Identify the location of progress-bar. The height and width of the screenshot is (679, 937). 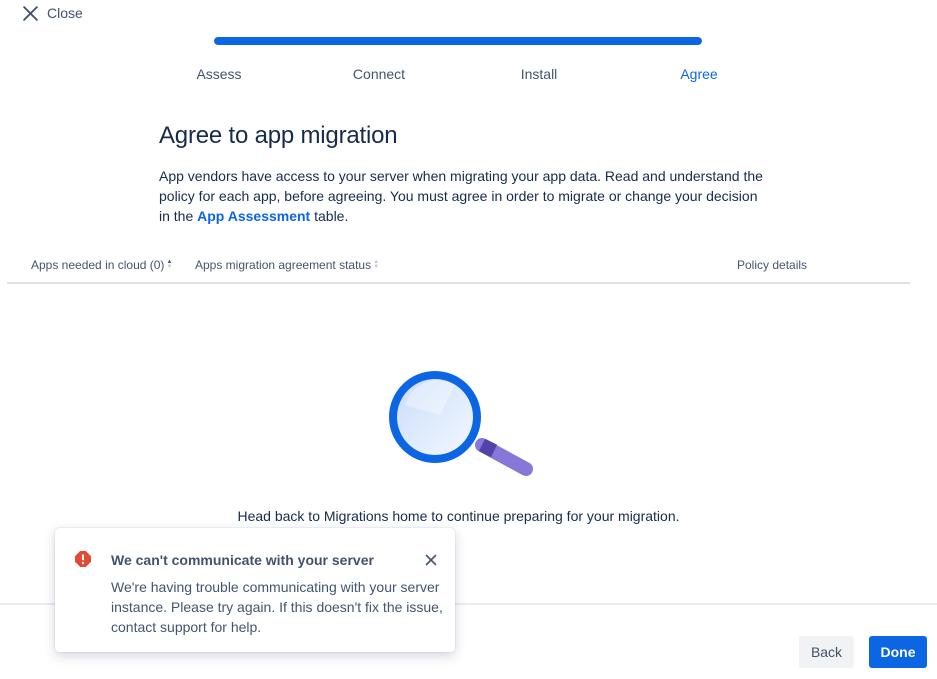
(458, 41).